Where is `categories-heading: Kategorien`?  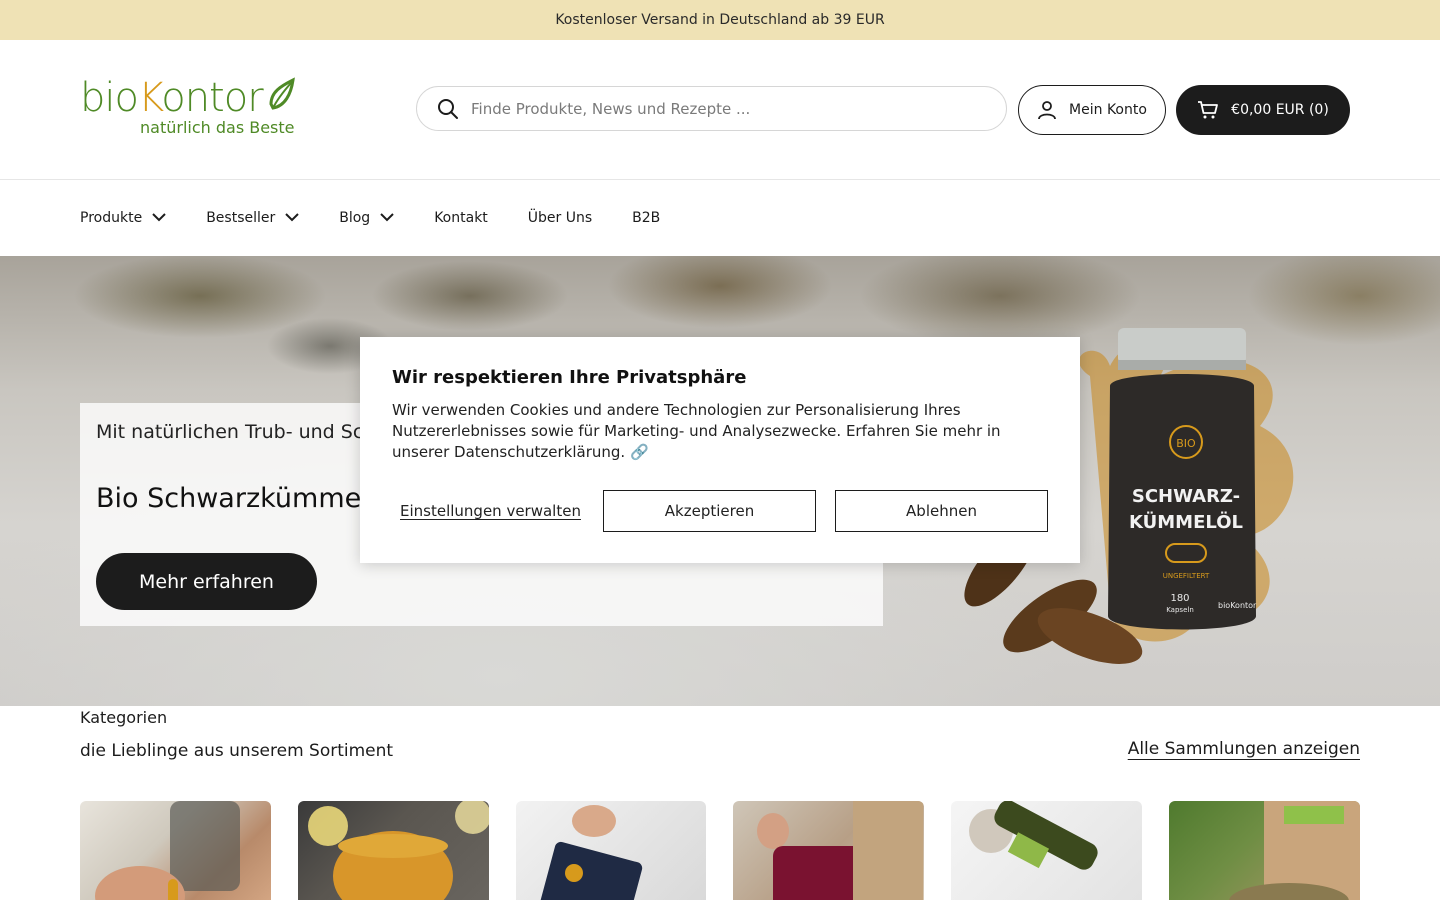 categories-heading: Kategorien is located at coordinates (124, 717).